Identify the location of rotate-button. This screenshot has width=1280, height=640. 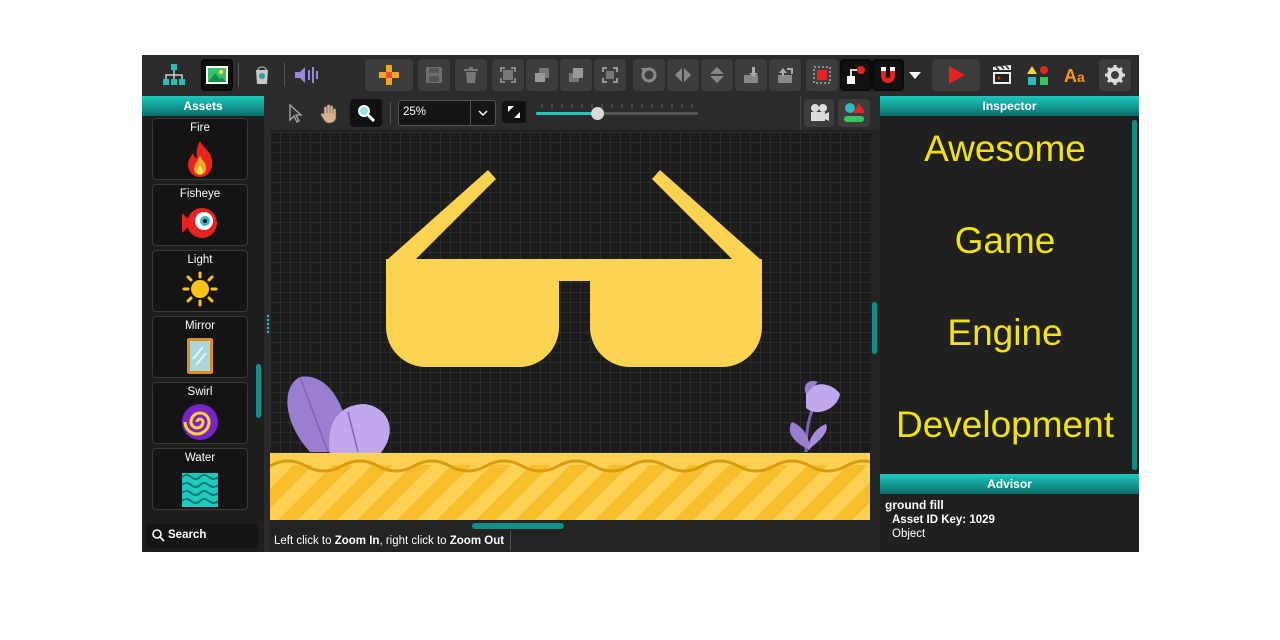
(649, 75).